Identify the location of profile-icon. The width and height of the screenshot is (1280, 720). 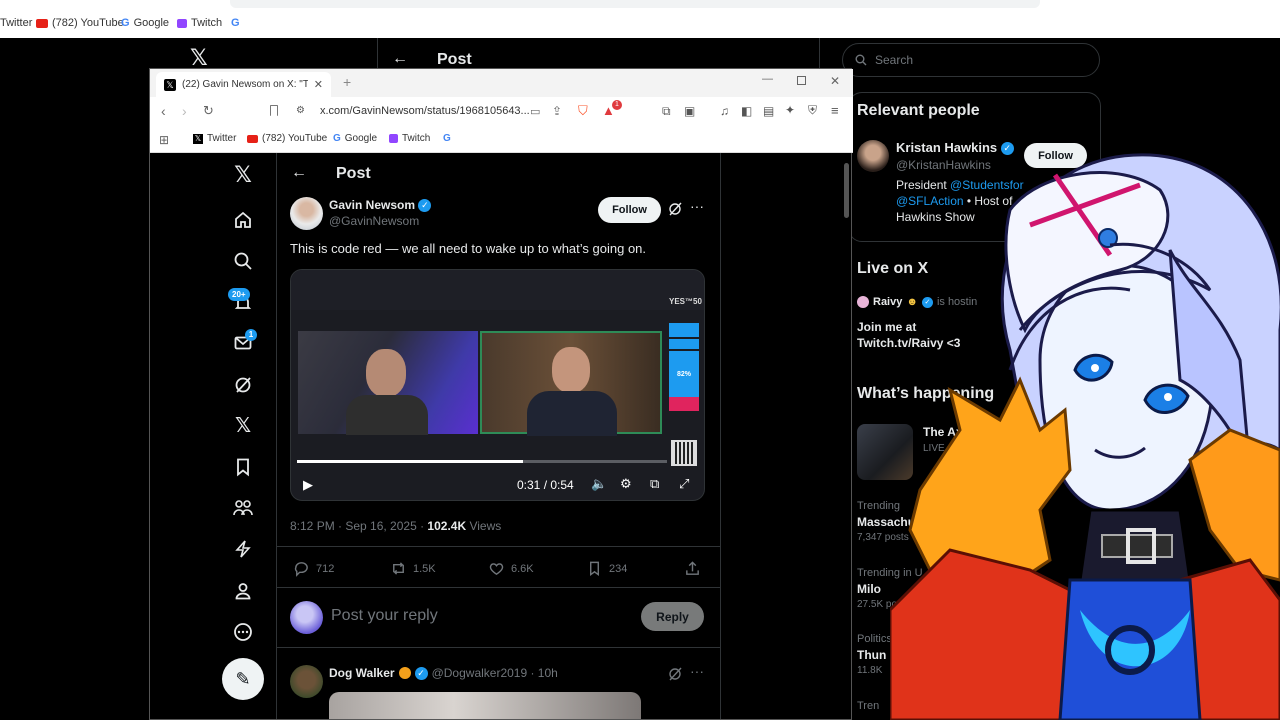
(243, 591).